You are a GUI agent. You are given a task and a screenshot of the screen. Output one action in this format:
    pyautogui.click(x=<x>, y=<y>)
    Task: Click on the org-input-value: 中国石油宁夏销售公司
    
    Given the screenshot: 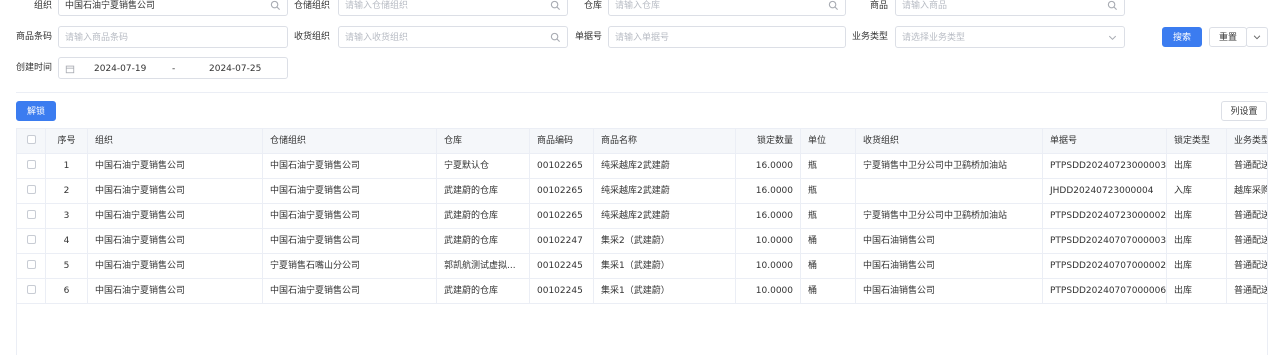 What is the action you would take?
    pyautogui.click(x=110, y=6)
    